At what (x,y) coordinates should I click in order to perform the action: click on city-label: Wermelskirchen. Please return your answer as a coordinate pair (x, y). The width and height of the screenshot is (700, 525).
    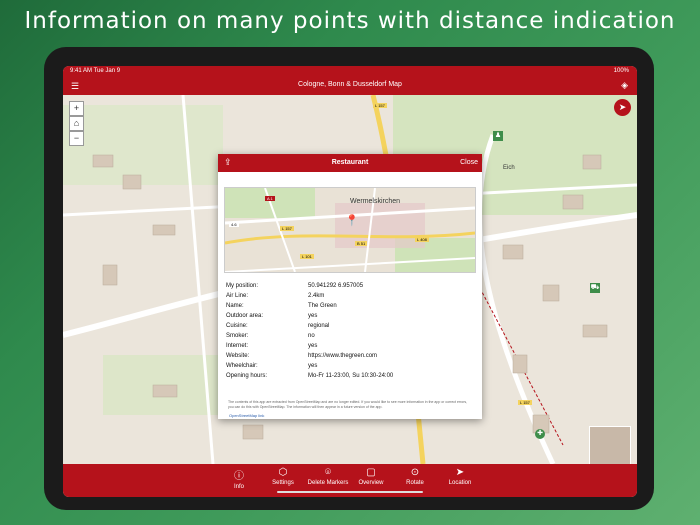
    Looking at the image, I should click on (375, 201).